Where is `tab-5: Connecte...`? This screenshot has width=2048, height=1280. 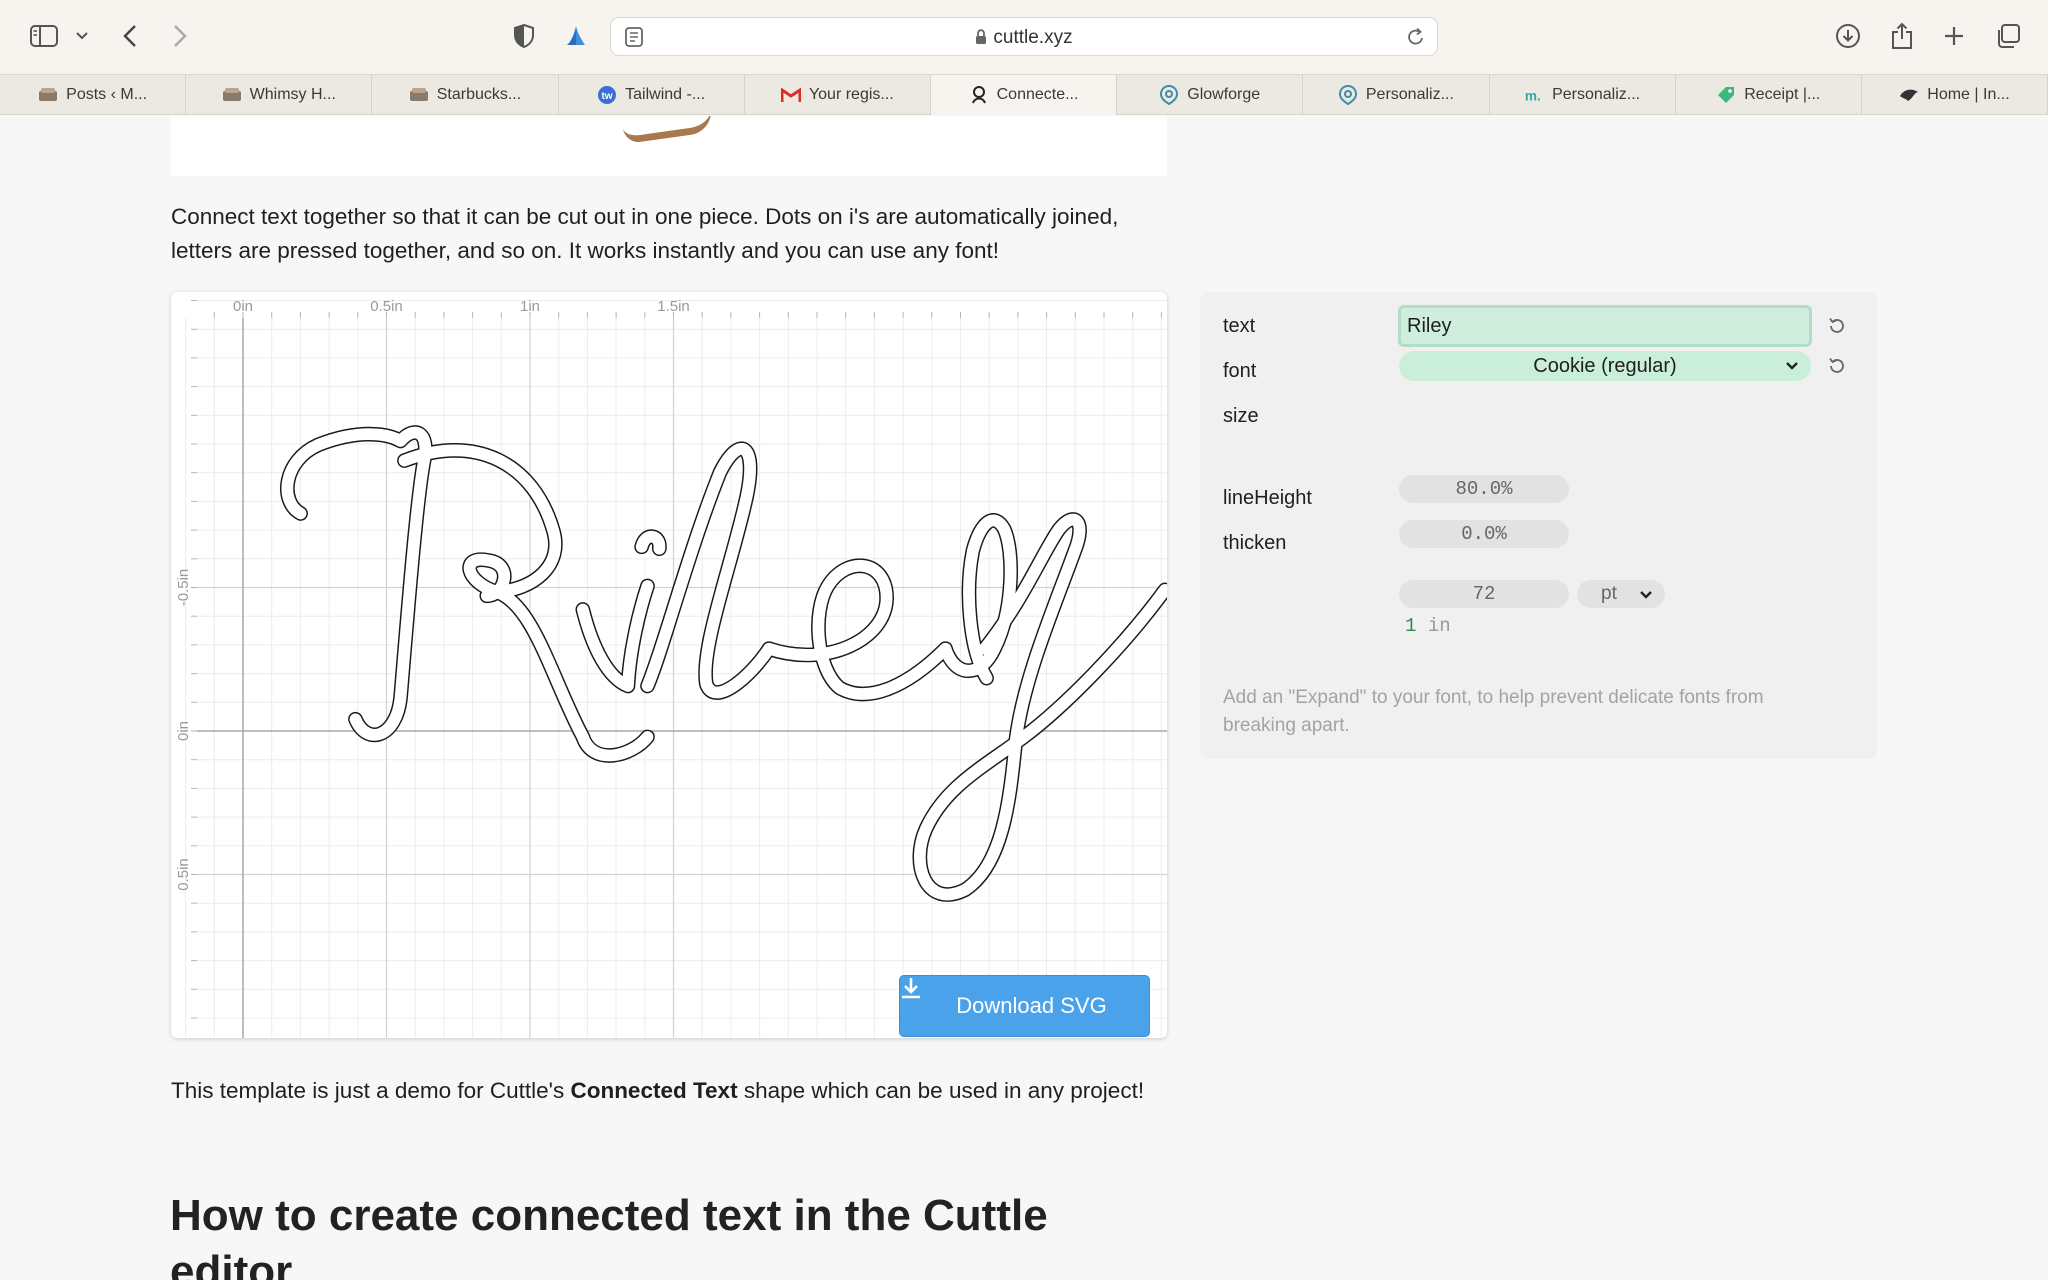
tab-5: Connecte... is located at coordinates (1024, 95).